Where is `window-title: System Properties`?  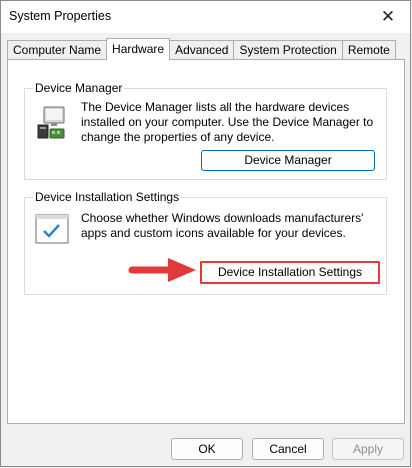
window-title: System Properties is located at coordinates (60, 16).